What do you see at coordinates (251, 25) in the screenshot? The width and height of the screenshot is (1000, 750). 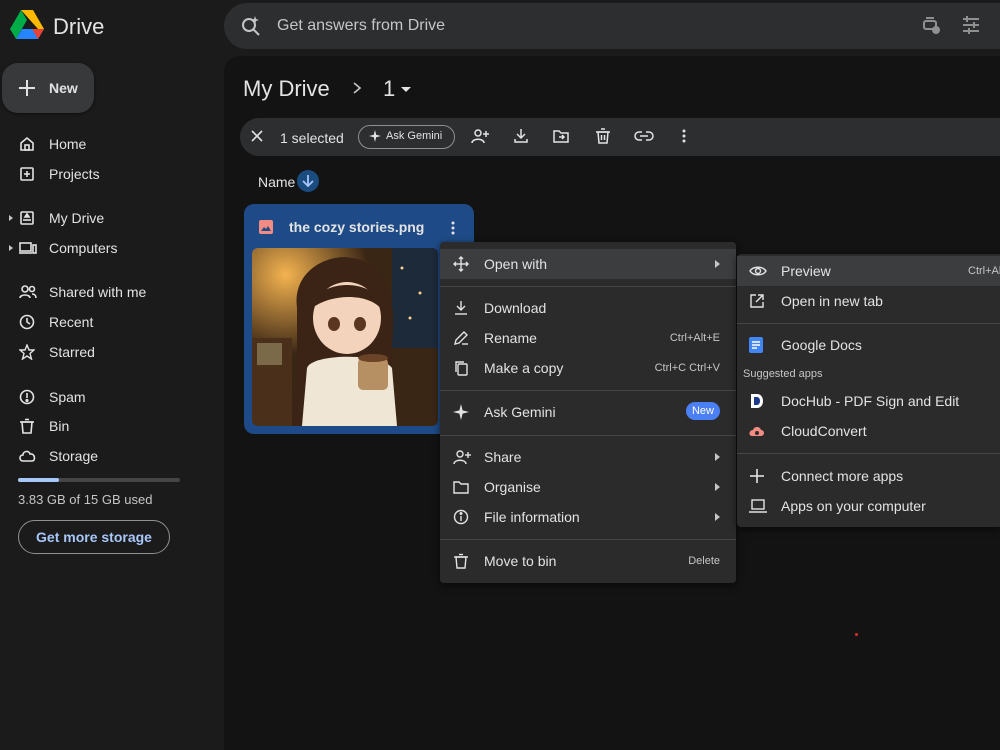 I see `search-sparkle-icon` at bounding box center [251, 25].